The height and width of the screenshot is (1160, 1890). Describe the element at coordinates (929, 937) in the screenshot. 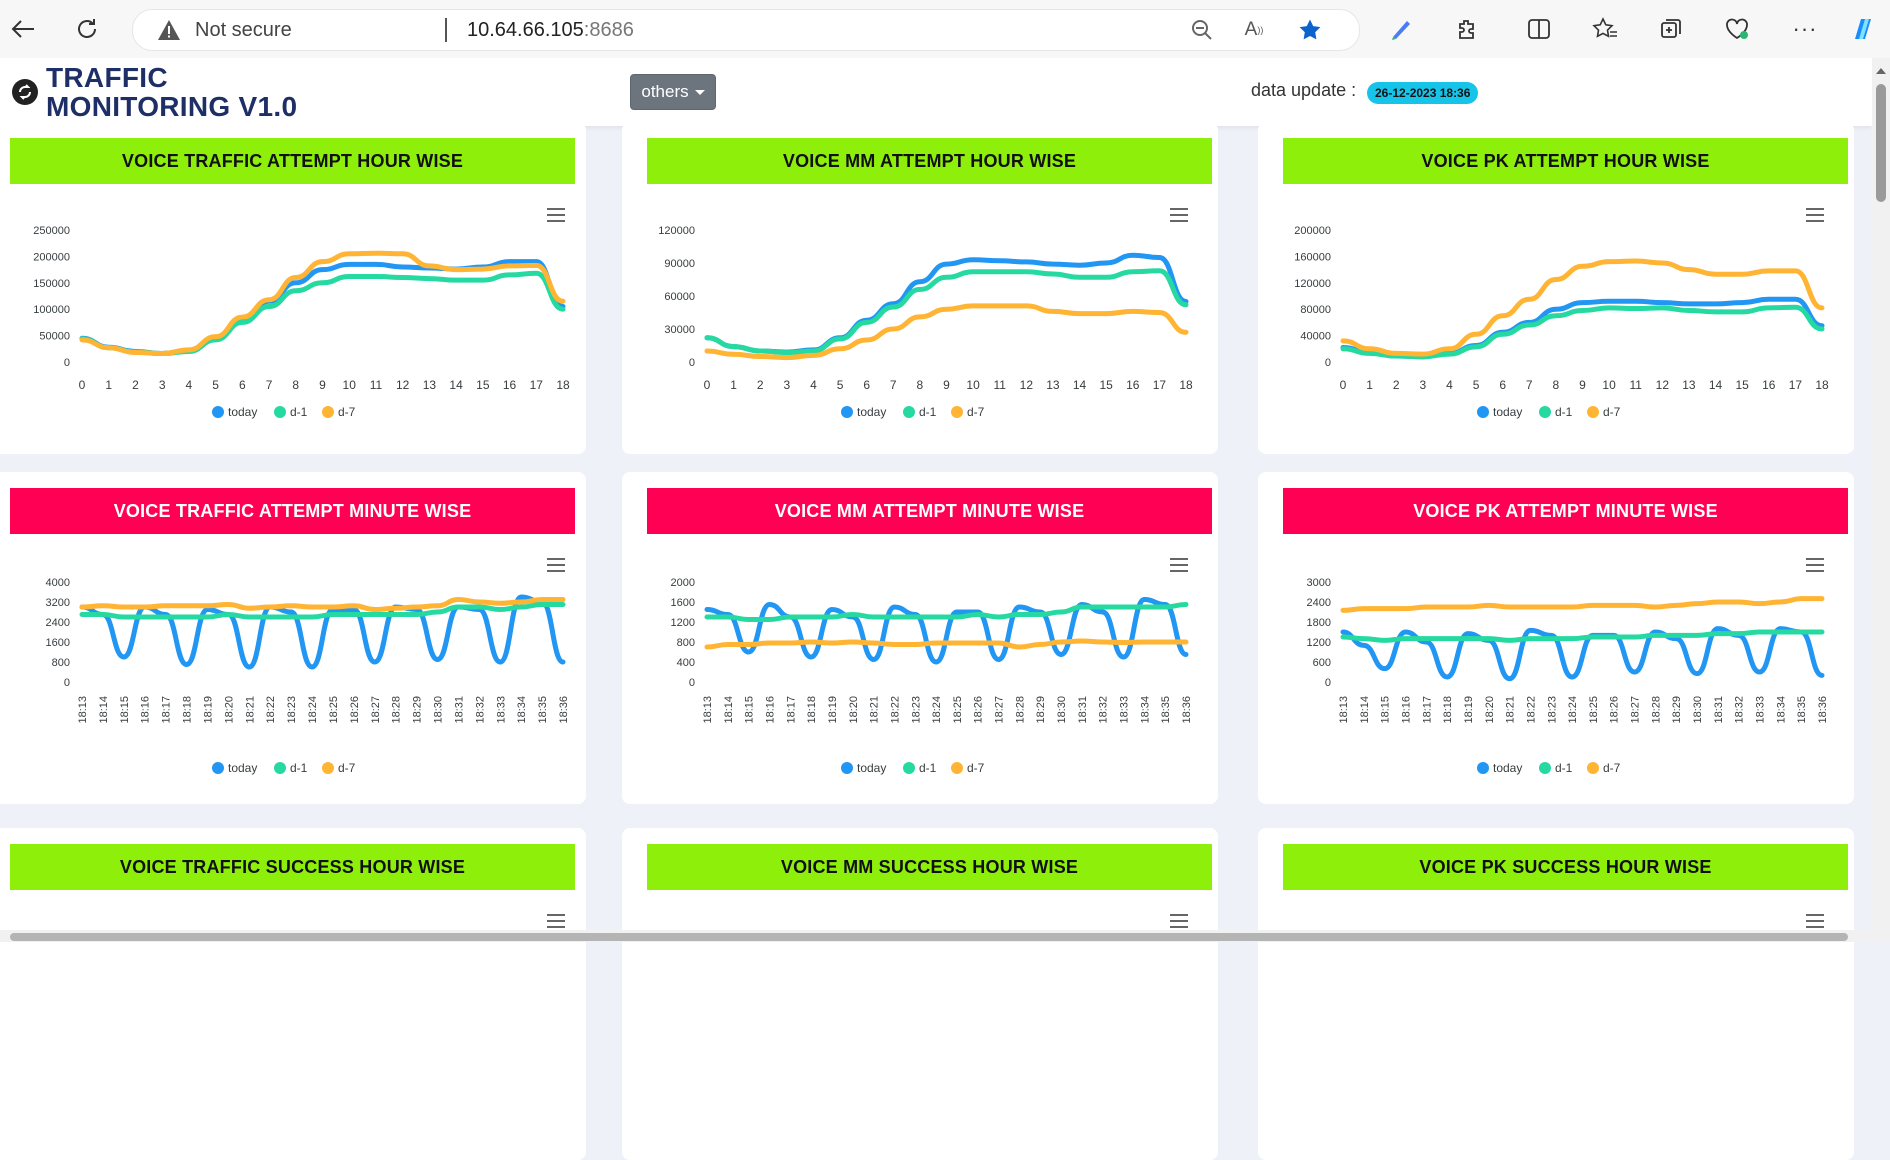

I see `horizontal-scroll-thumb` at that location.